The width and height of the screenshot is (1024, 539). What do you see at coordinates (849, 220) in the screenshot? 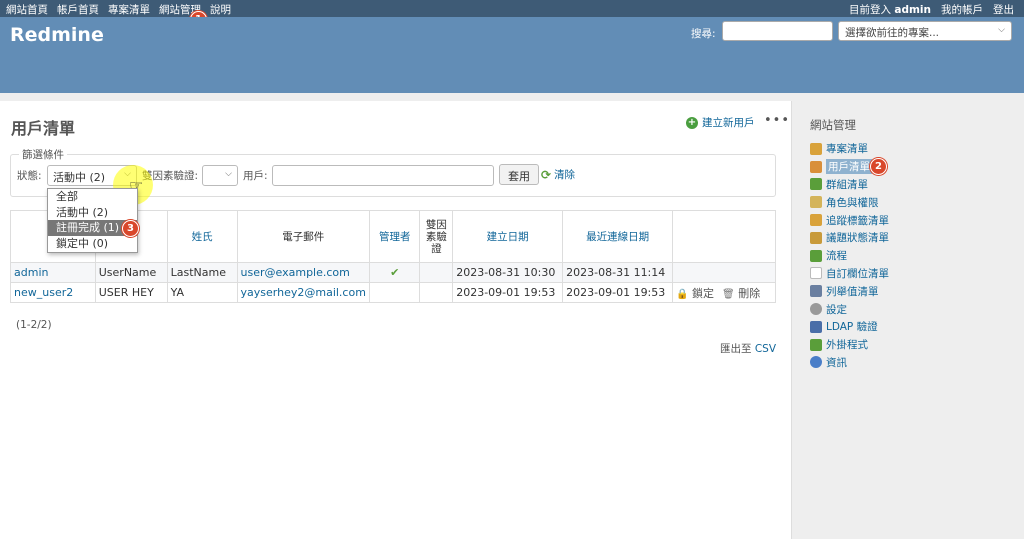
I see `sidebar-item-trackers: 追蹤標籤清單` at bounding box center [849, 220].